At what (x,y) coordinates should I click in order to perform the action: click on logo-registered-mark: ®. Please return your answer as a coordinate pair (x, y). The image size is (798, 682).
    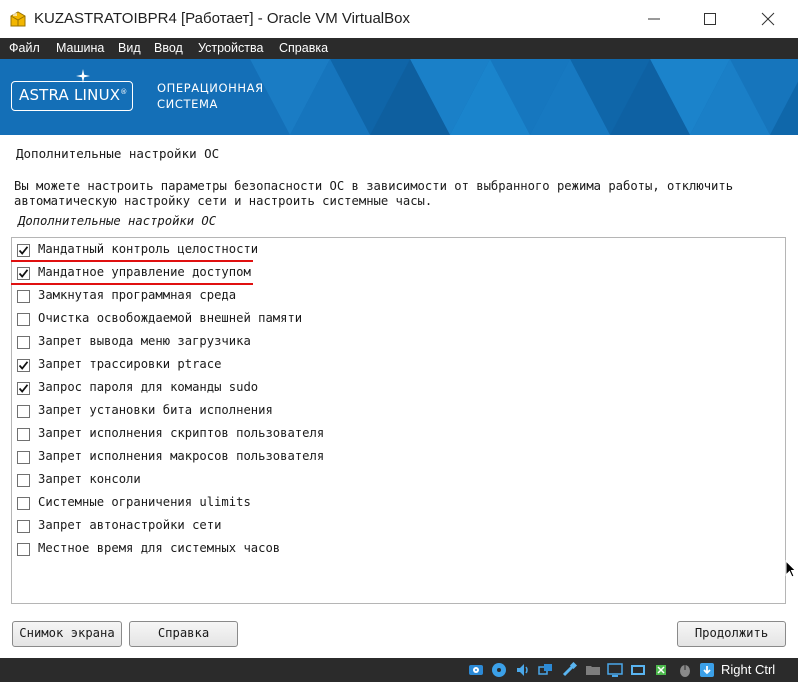
    Looking at the image, I should click on (124, 92).